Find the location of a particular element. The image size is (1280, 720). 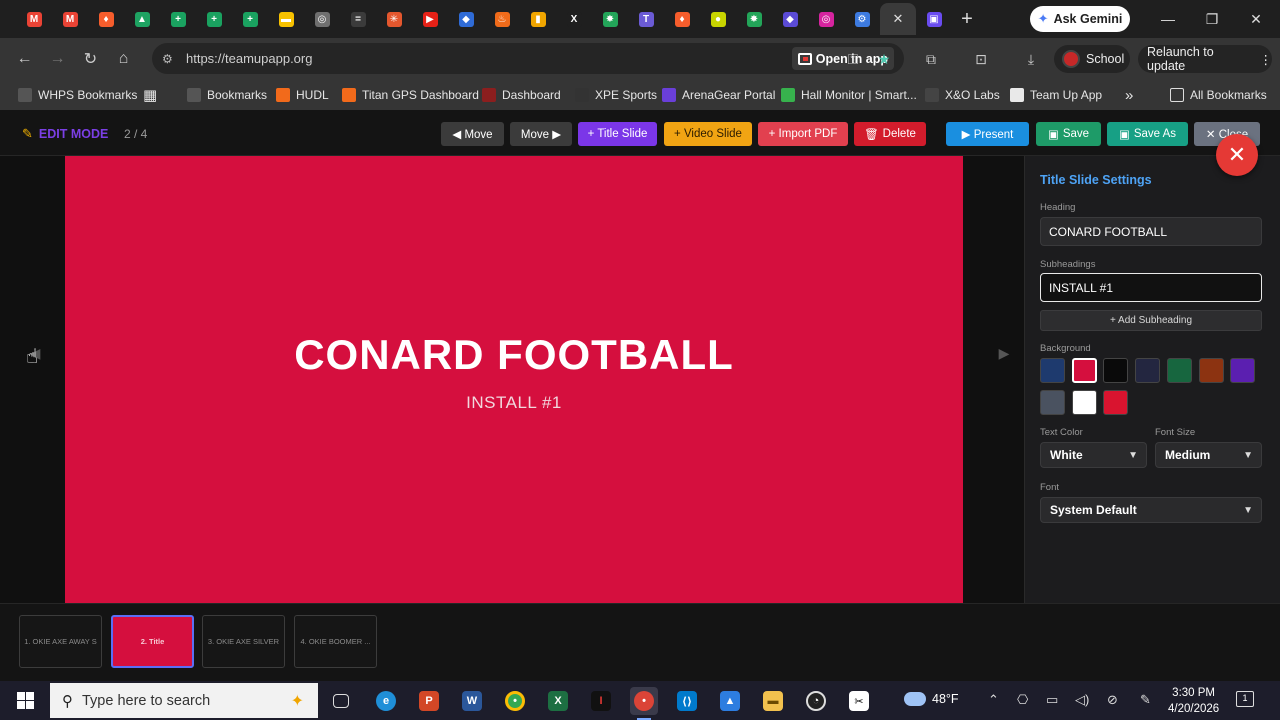

back-icon: ← is located at coordinates (24, 59).